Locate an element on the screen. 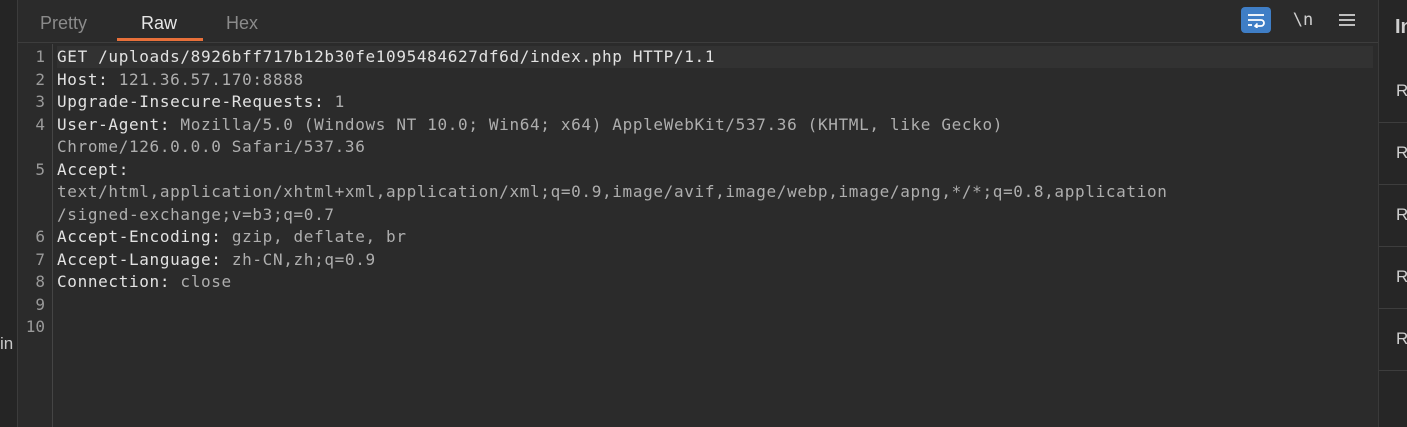 The height and width of the screenshot is (427, 1407). header-key: Accept-Language: is located at coordinates (139, 259).